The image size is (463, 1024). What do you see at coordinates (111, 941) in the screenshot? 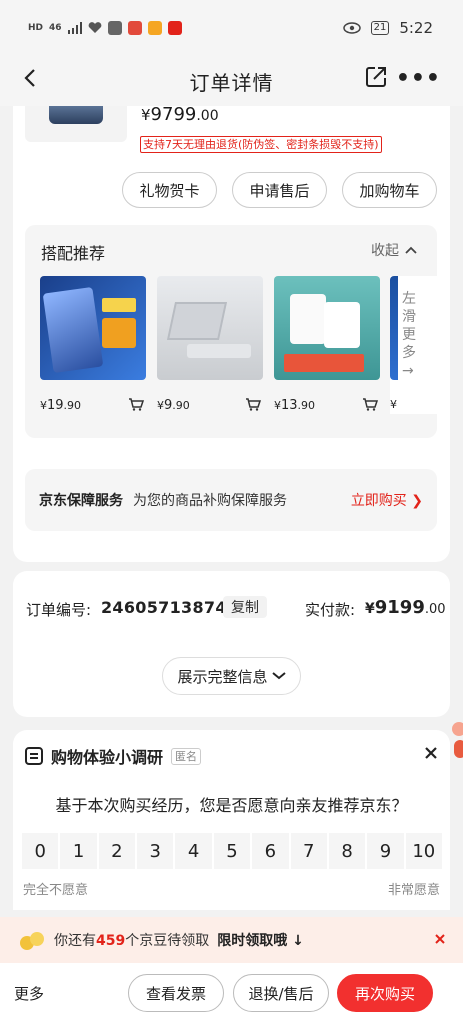
I see `bean-count: 459` at bounding box center [111, 941].